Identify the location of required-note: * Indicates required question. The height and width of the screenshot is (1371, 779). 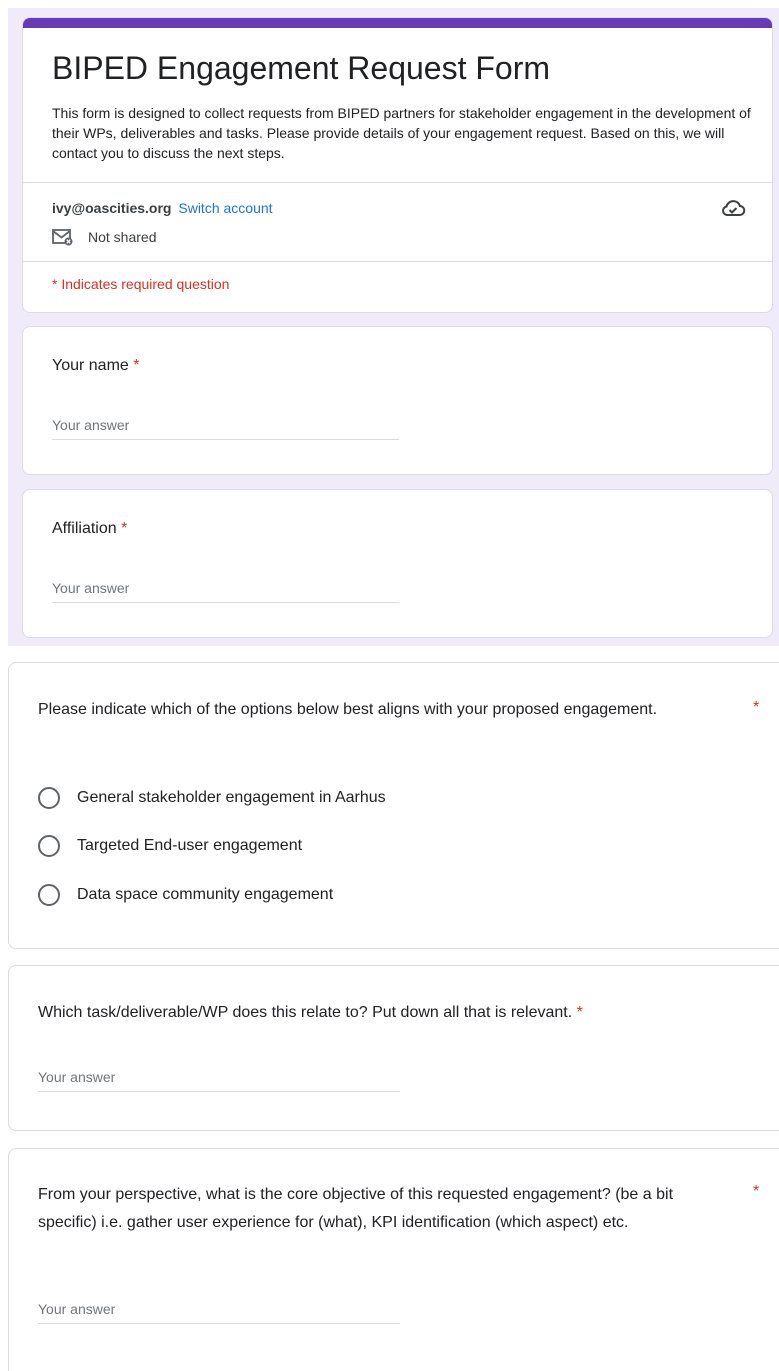
(141, 284).